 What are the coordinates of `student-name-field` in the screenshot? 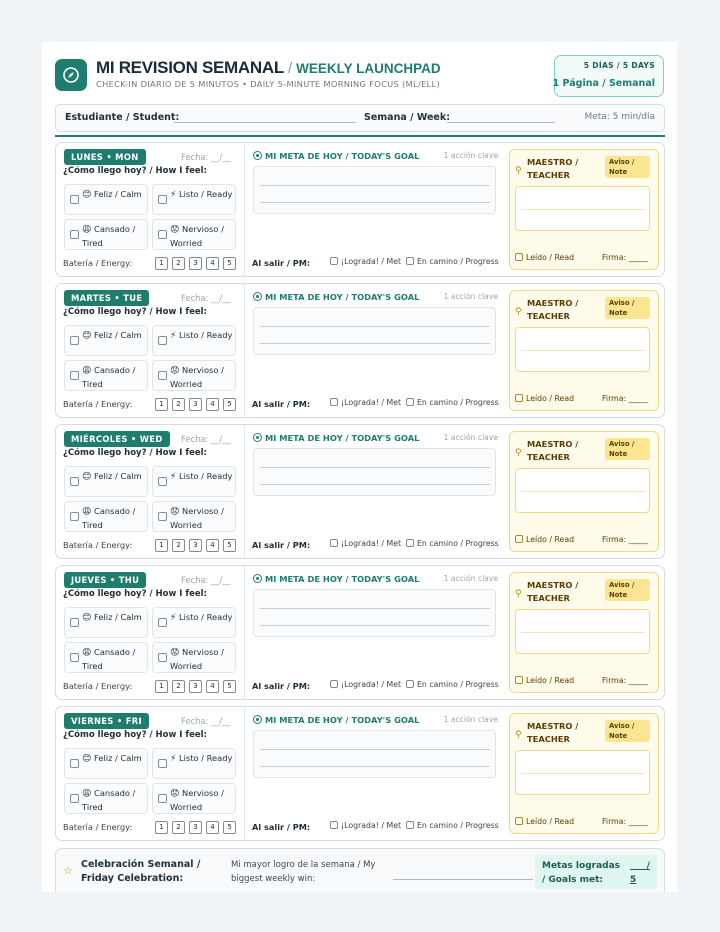 It's located at (265, 122).